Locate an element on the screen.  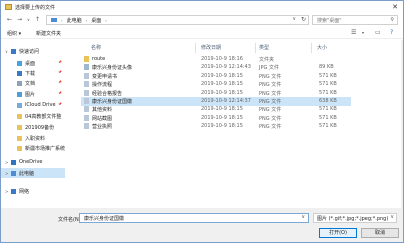
nav-item: 04高教部文件整 is located at coordinates (33, 116).